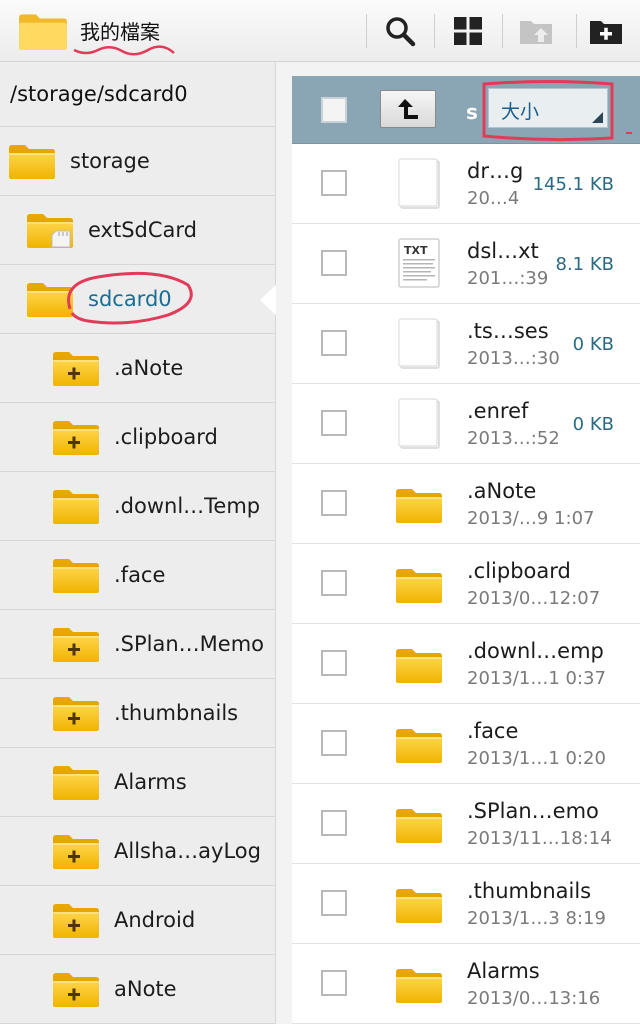 This screenshot has width=640, height=1024. I want to click on file-row: .thumbnails 2013/1…3 8:19, so click(466, 904).